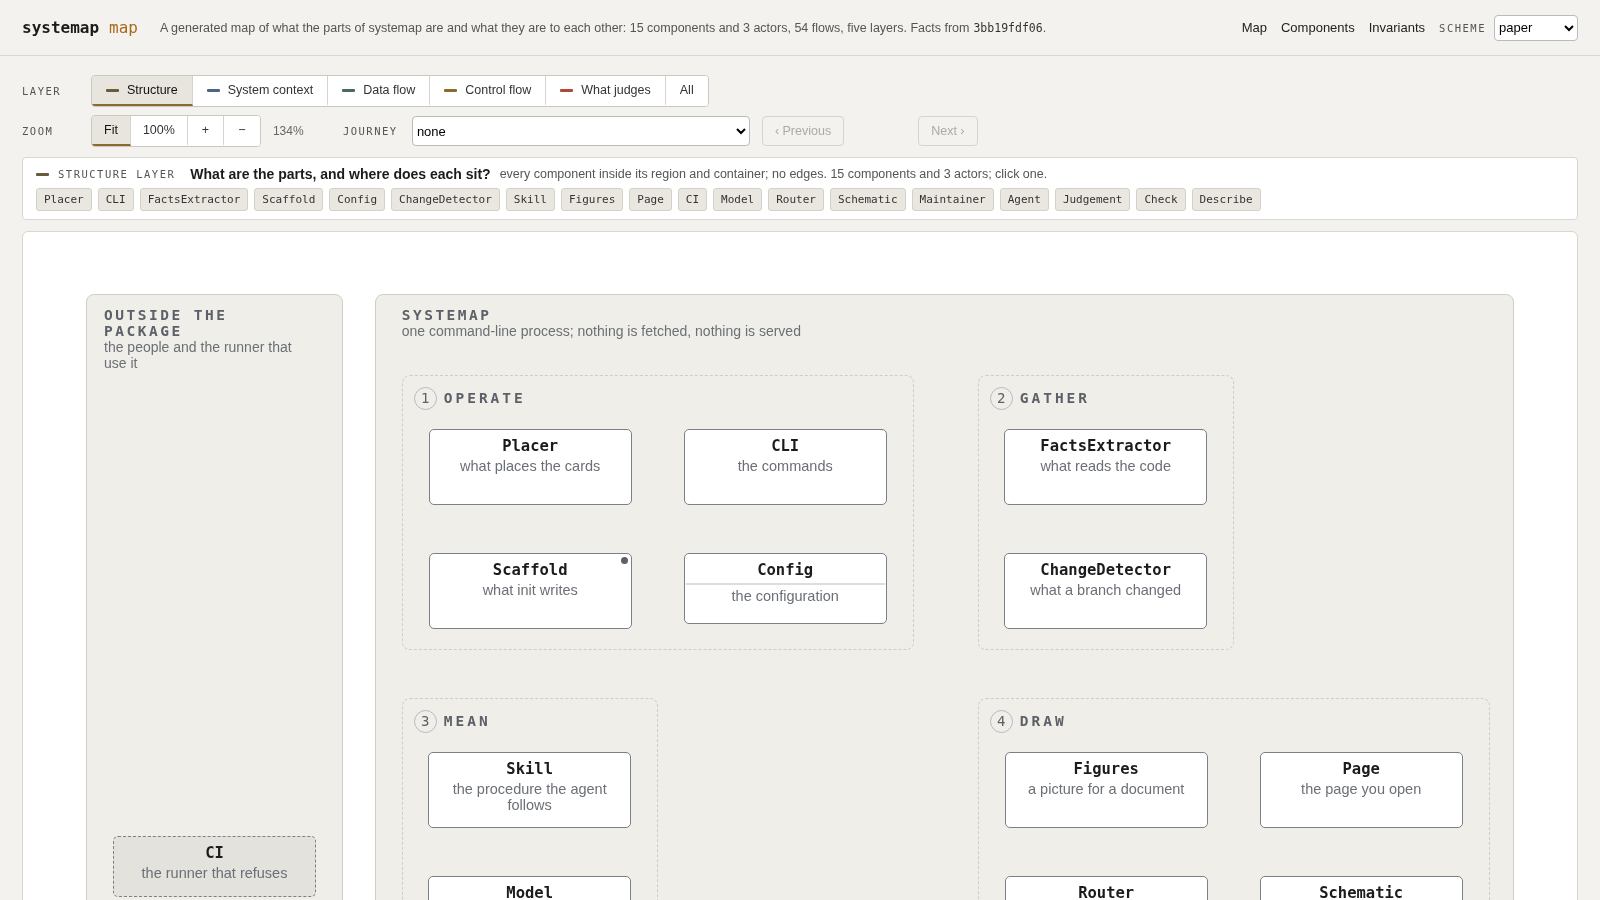  Describe the element at coordinates (785, 595) in the screenshot. I see `card-subtitle: the configuration` at that location.